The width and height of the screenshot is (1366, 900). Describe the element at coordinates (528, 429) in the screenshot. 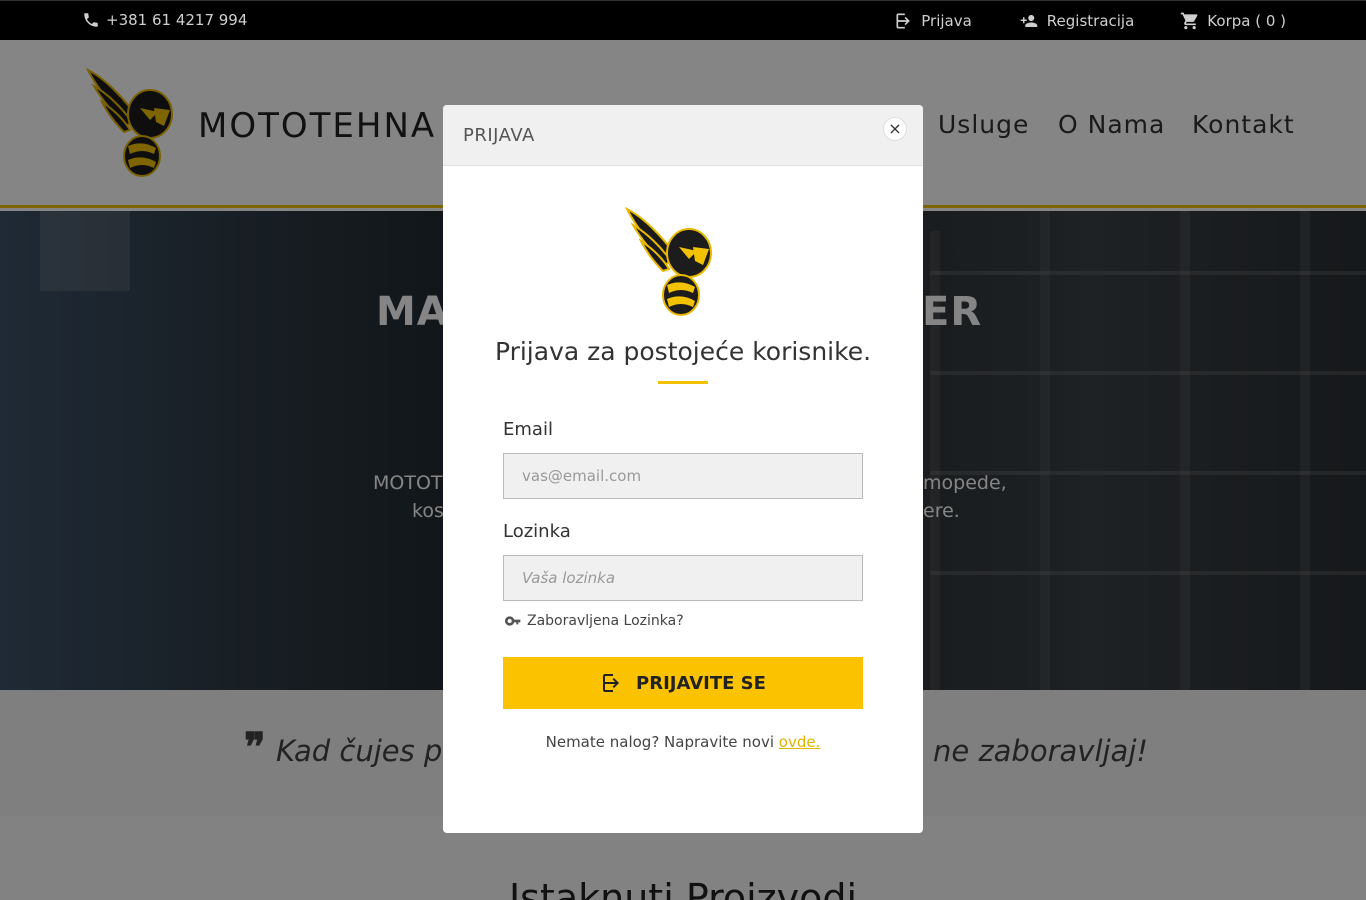

I see `email-label: Email` at that location.